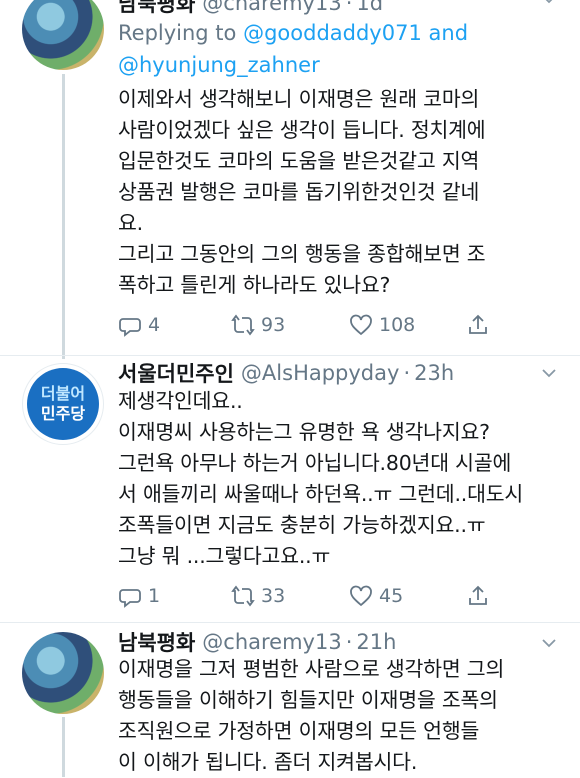  I want to click on tweet-actions: 1 33 45, so click(318, 596).